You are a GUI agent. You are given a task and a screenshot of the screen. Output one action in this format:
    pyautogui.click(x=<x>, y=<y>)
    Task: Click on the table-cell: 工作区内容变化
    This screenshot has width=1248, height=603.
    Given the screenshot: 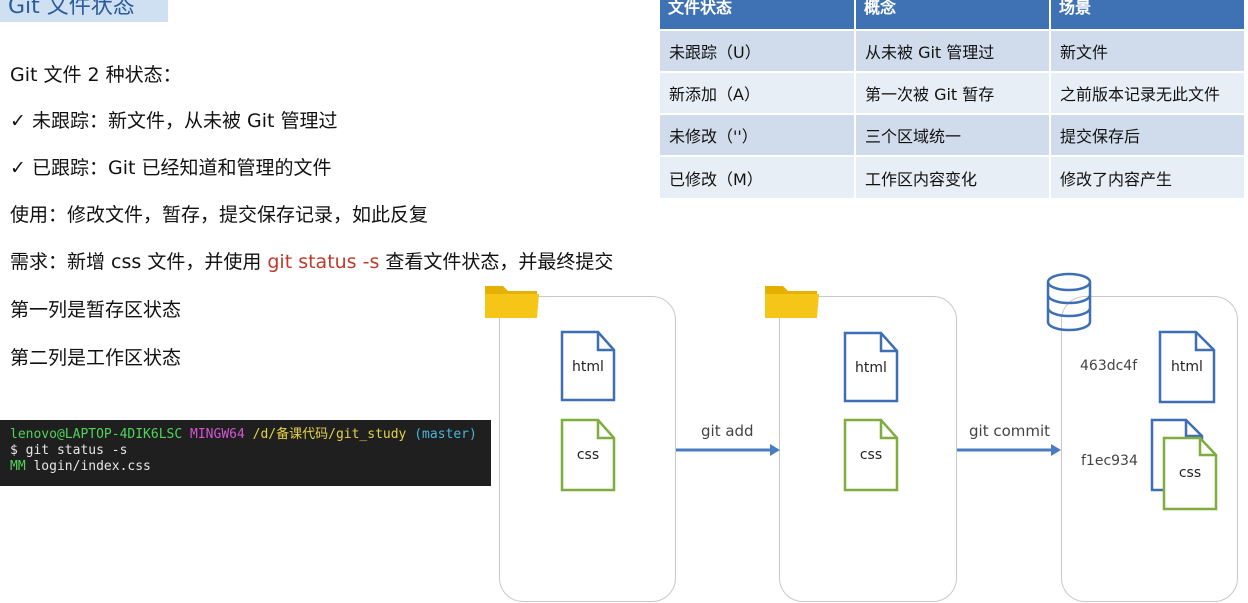 What is the action you would take?
    pyautogui.click(x=953, y=176)
    